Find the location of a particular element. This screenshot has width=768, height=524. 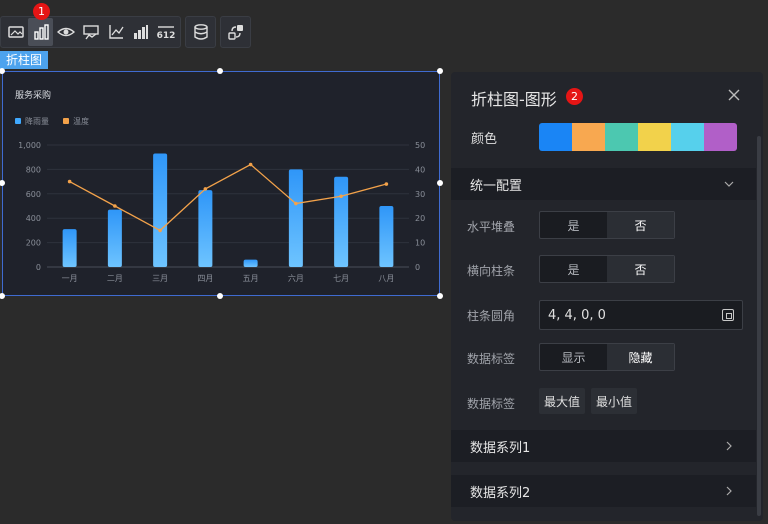

toolbar-group-interaction is located at coordinates (235, 32).